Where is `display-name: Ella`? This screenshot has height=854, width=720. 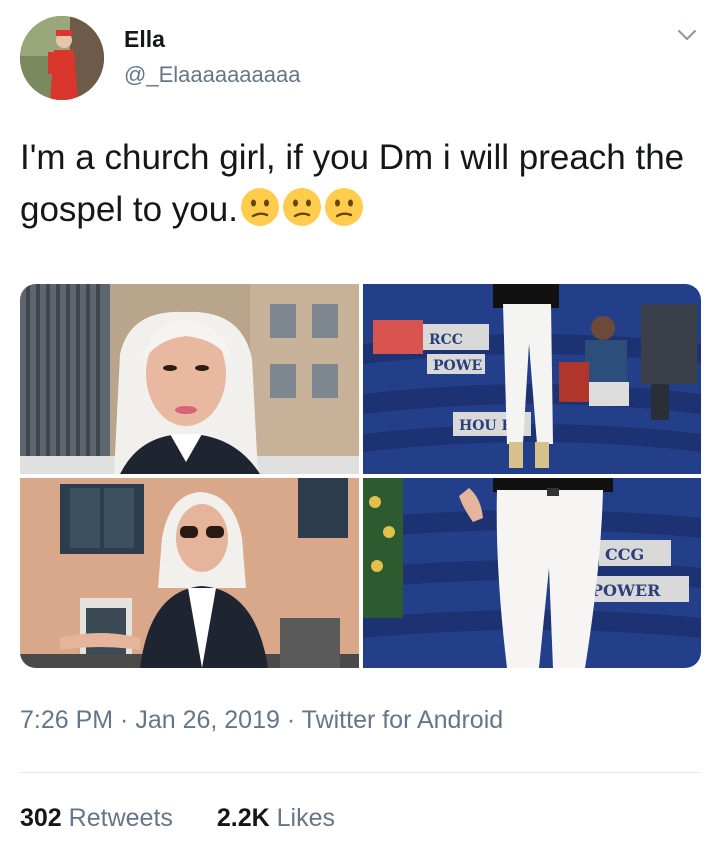 display-name: Ella is located at coordinates (144, 39).